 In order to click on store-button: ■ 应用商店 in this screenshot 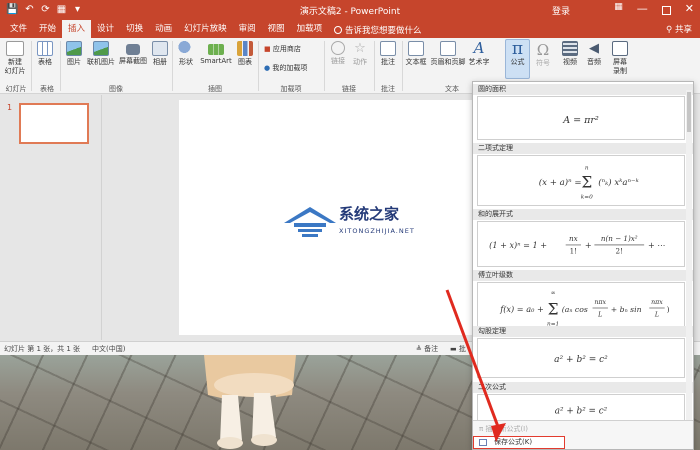, I will do `click(282, 49)`.